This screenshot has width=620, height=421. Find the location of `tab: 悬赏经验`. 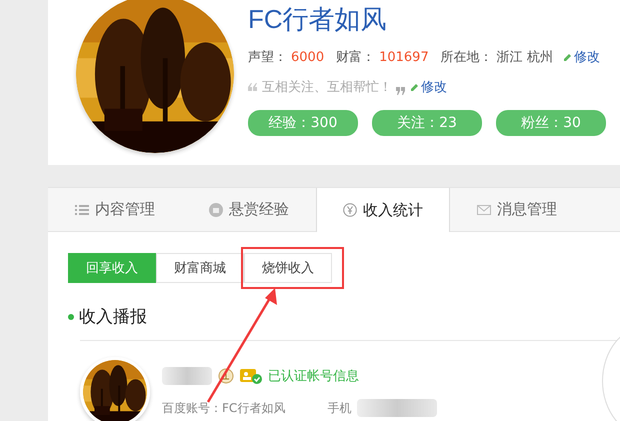

tab: 悬赏经验 is located at coordinates (249, 209).